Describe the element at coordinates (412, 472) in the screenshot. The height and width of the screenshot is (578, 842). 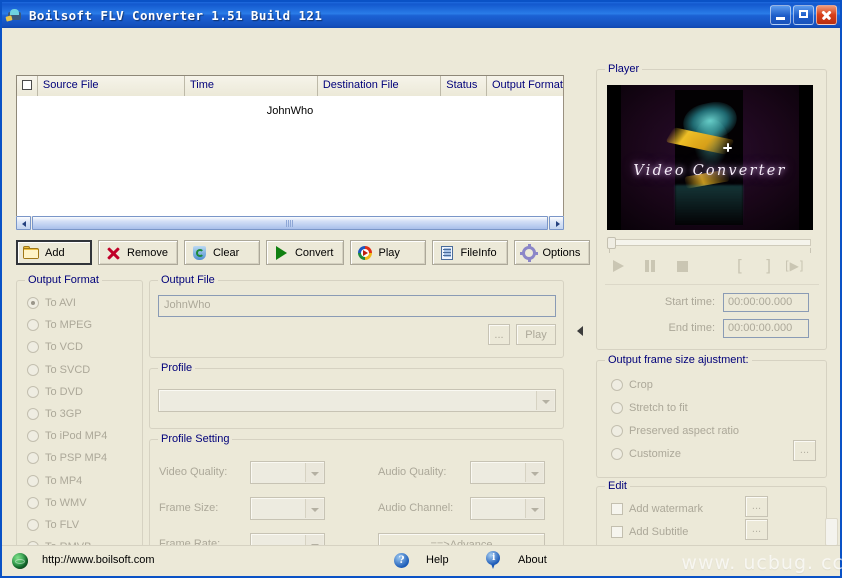
I see `audio-quality-label: Audio Quality:` at that location.